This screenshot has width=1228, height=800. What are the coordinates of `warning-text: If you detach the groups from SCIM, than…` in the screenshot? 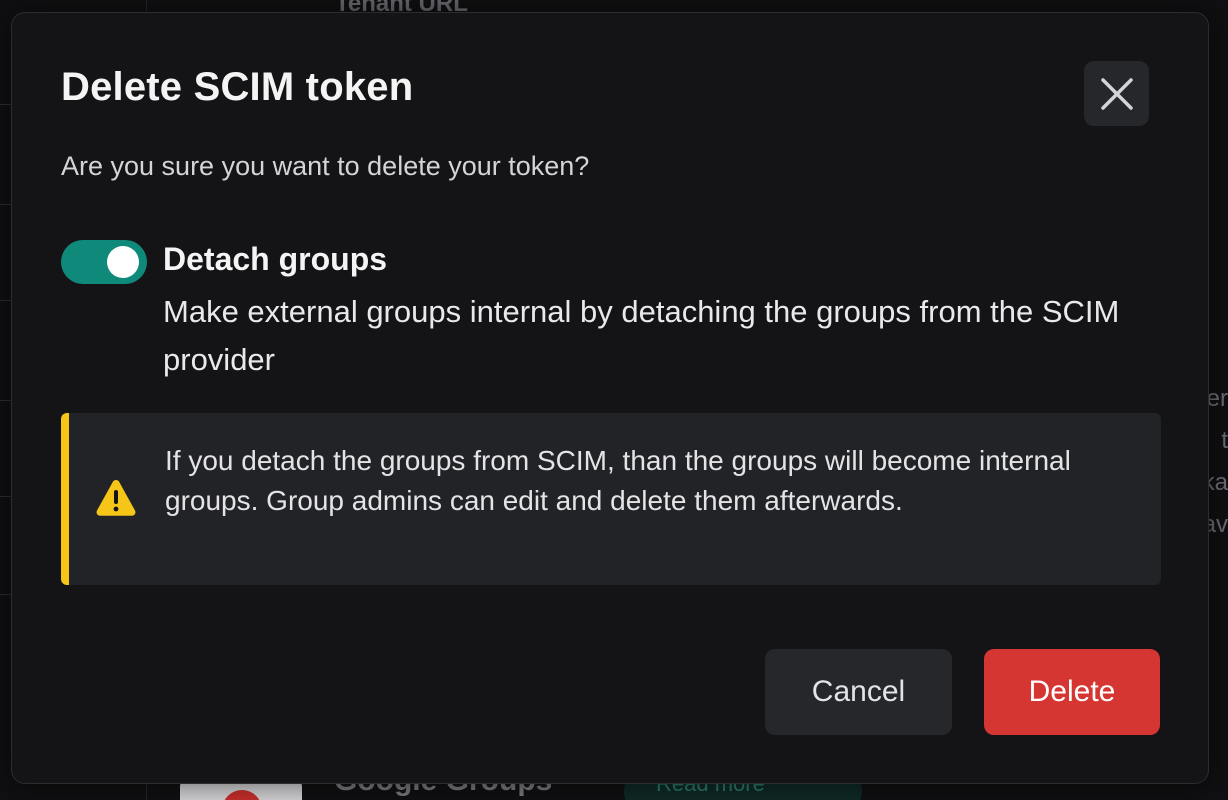 It's located at (618, 480).